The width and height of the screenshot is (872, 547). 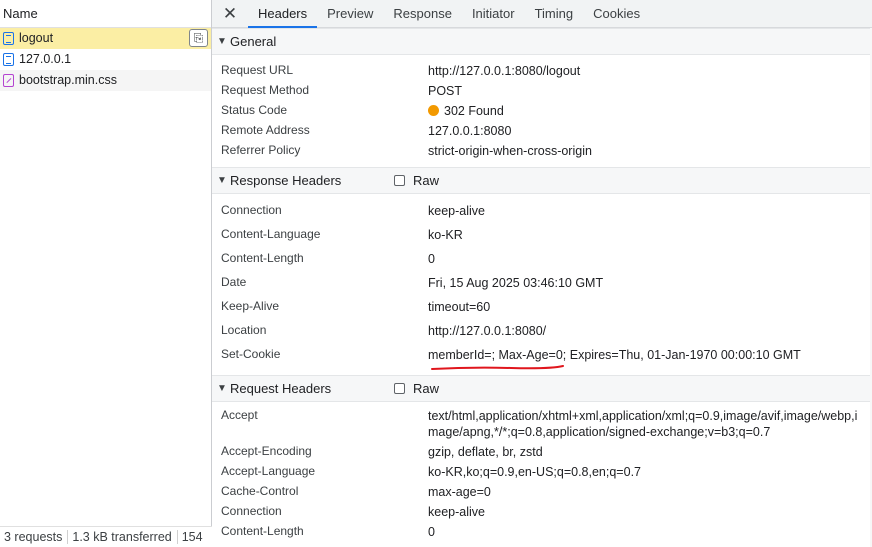 I want to click on network-summary-bar: 3 requests 1.3 kB transferred 154, so click(x=106, y=536).